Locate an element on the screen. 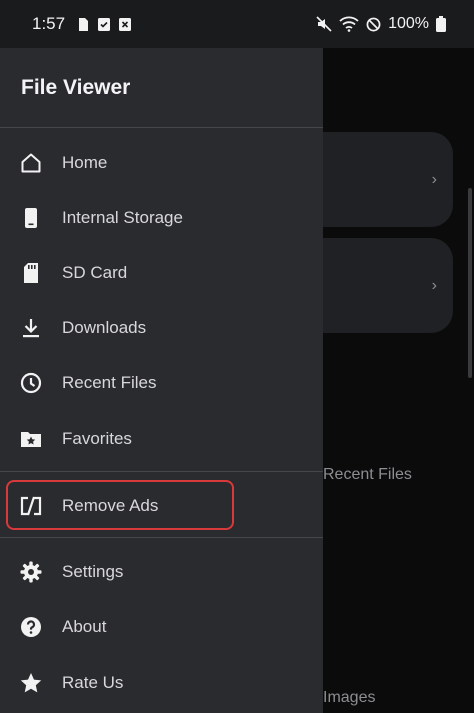 This screenshot has height=713, width=474. status-bar: 1:57 100% is located at coordinates (237, 24).